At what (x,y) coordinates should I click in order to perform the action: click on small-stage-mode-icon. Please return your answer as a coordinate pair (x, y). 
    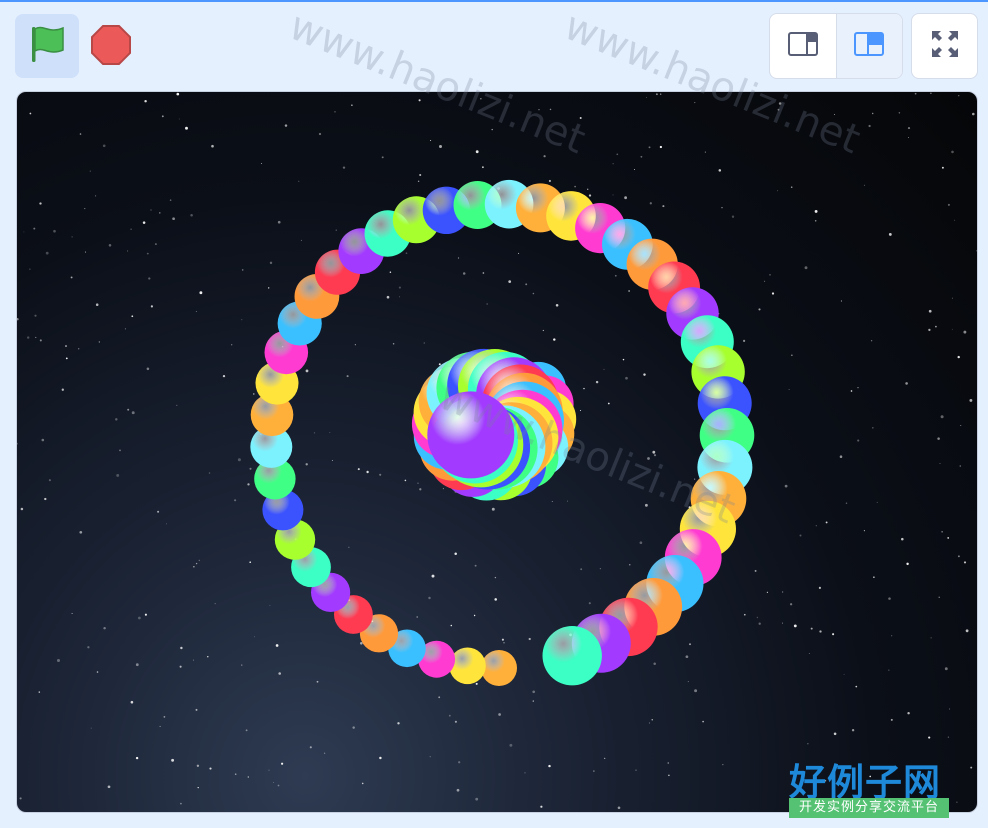
    Looking at the image, I should click on (803, 46).